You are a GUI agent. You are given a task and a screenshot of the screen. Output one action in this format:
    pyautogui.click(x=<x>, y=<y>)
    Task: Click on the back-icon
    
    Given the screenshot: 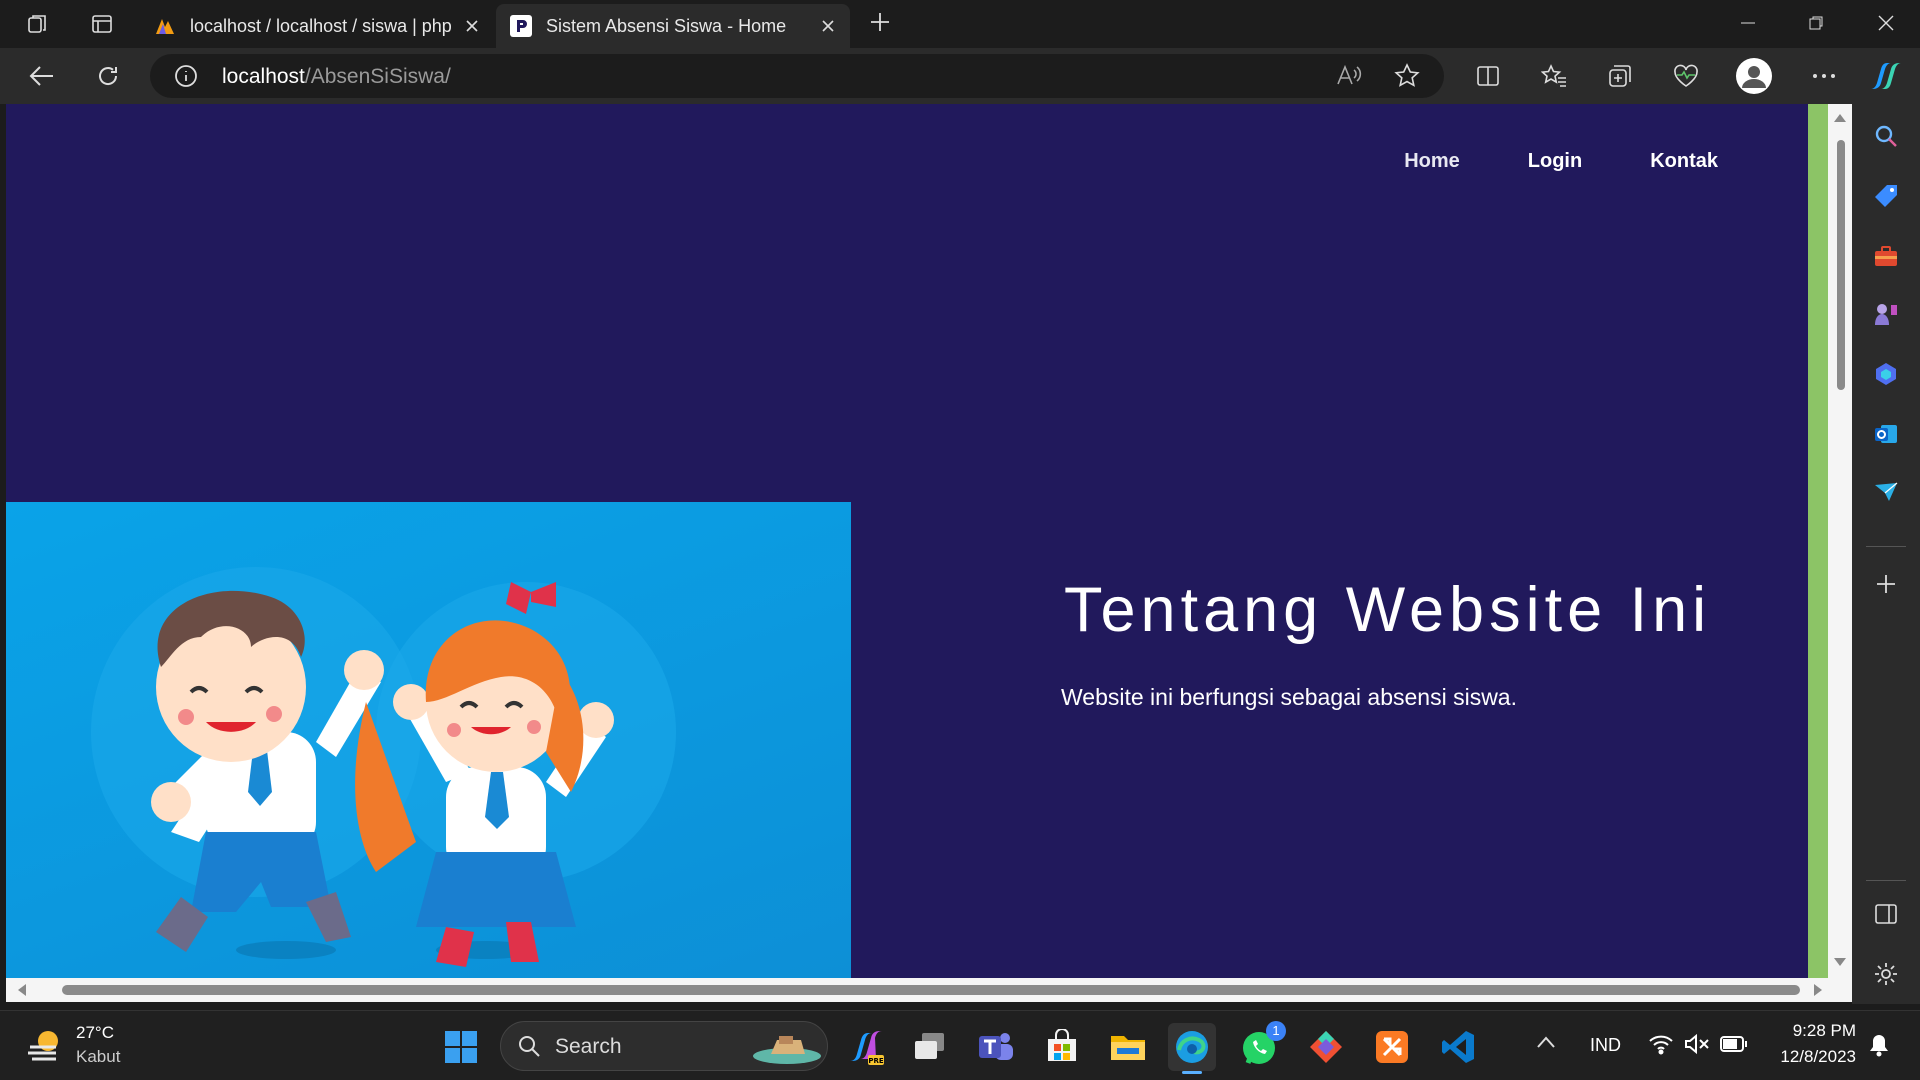 What is the action you would take?
    pyautogui.click(x=42, y=76)
    